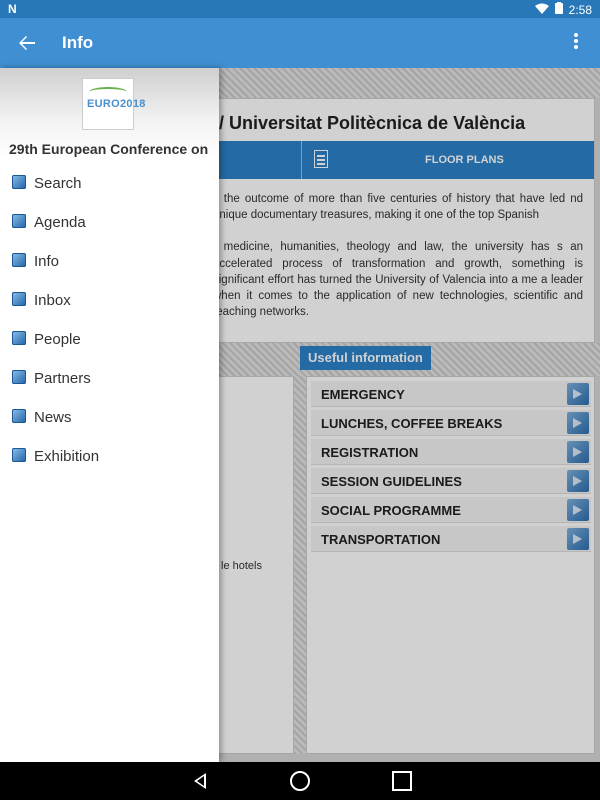 The width and height of the screenshot is (600, 800). What do you see at coordinates (300, 43) in the screenshot?
I see `app-bar: Info` at bounding box center [300, 43].